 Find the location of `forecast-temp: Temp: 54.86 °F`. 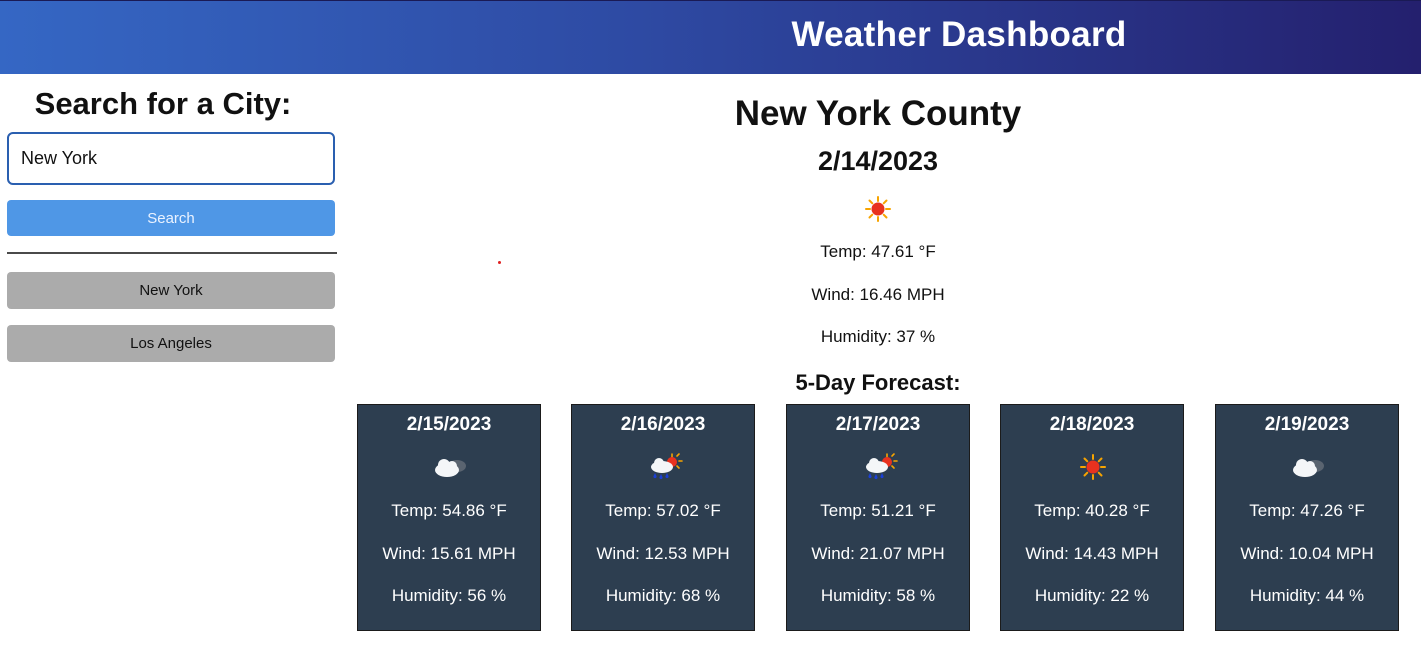

forecast-temp: Temp: 54.86 °F is located at coordinates (449, 510).